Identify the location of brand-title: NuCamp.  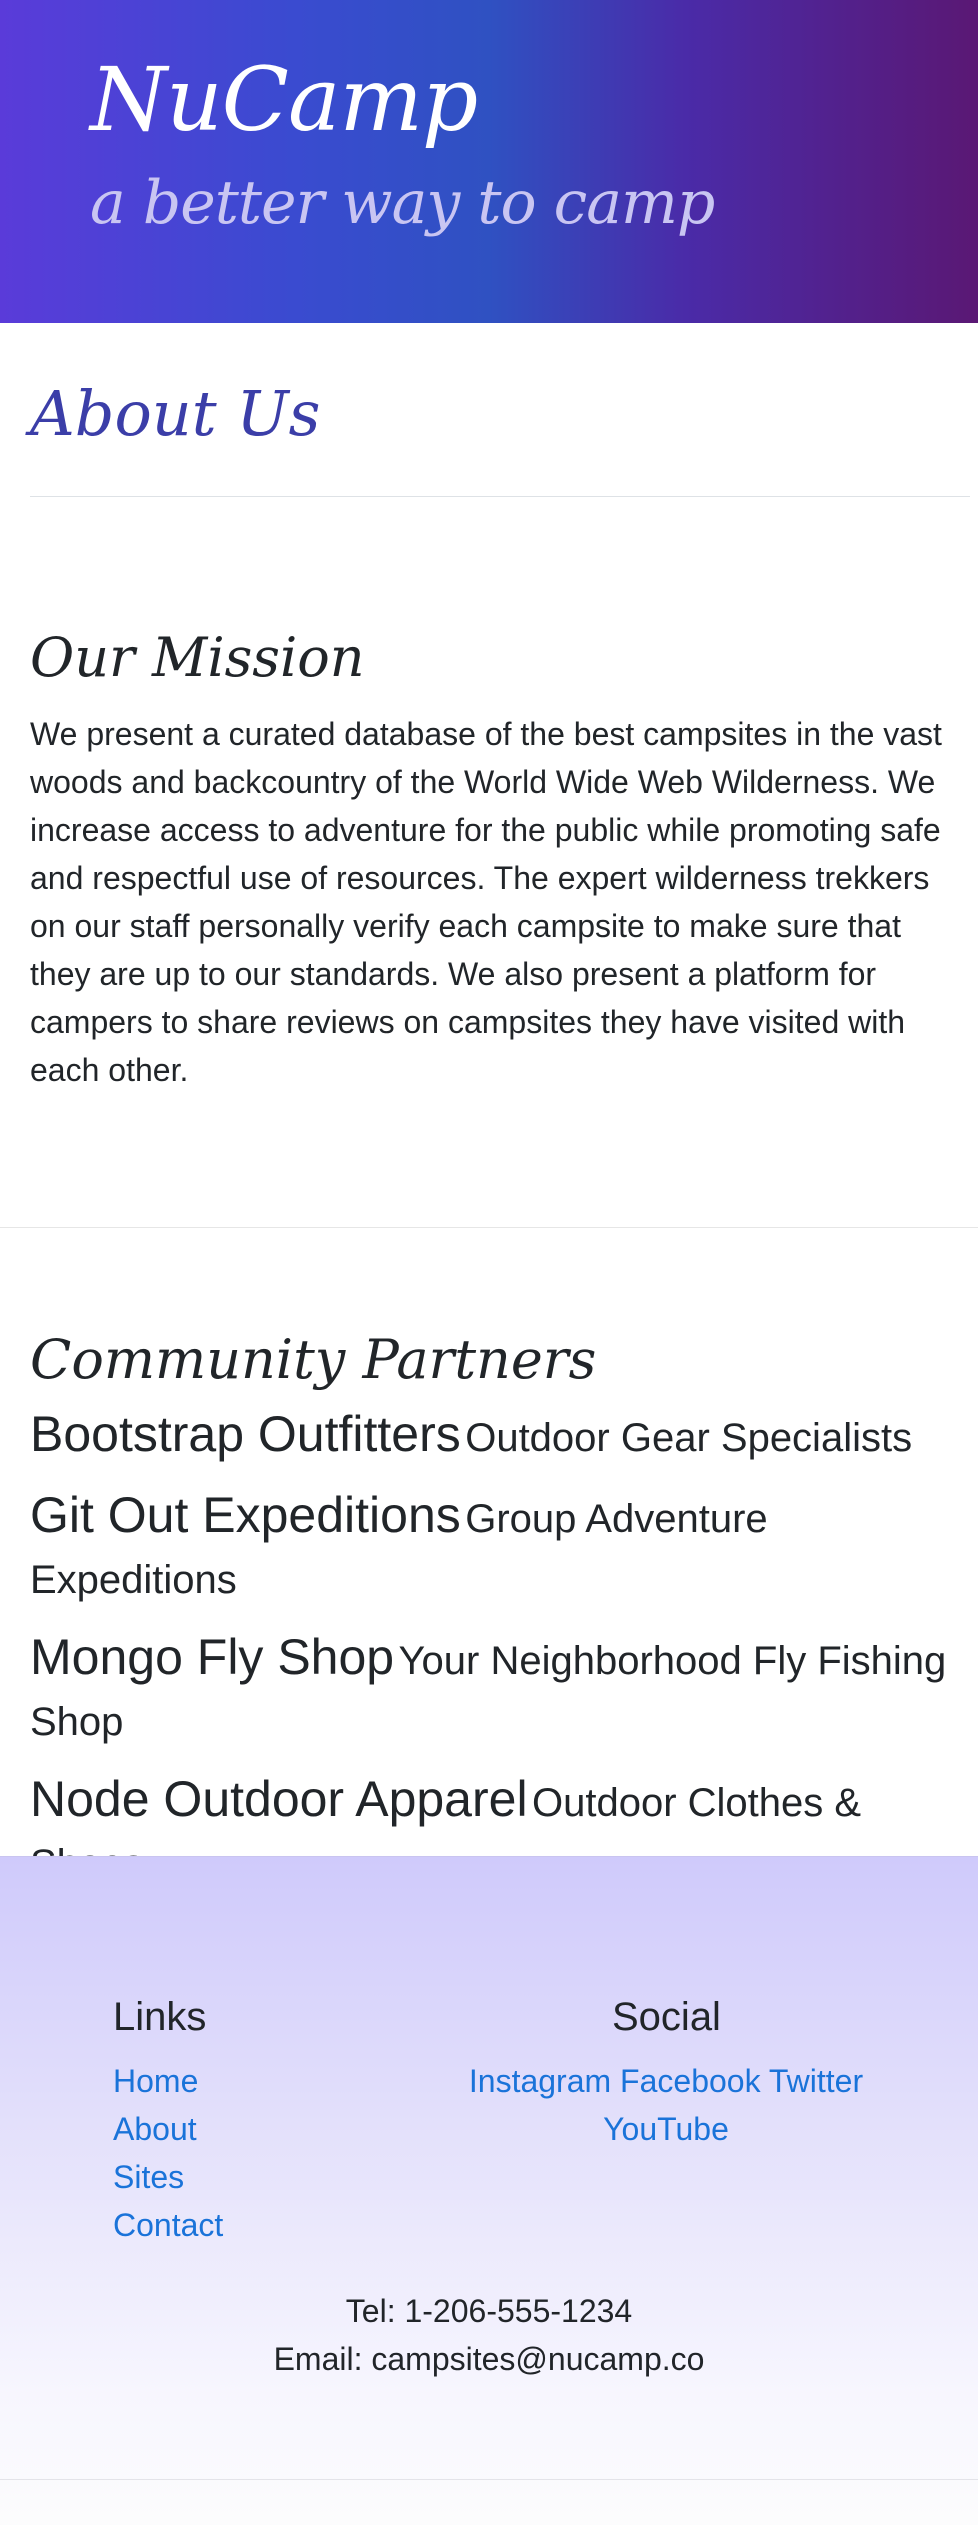
(284, 99).